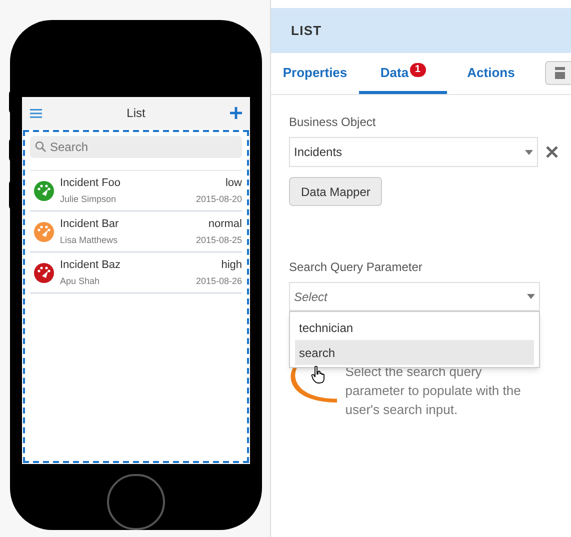  Describe the element at coordinates (88, 199) in the screenshot. I see `incident-person: Julie Simpson` at that location.